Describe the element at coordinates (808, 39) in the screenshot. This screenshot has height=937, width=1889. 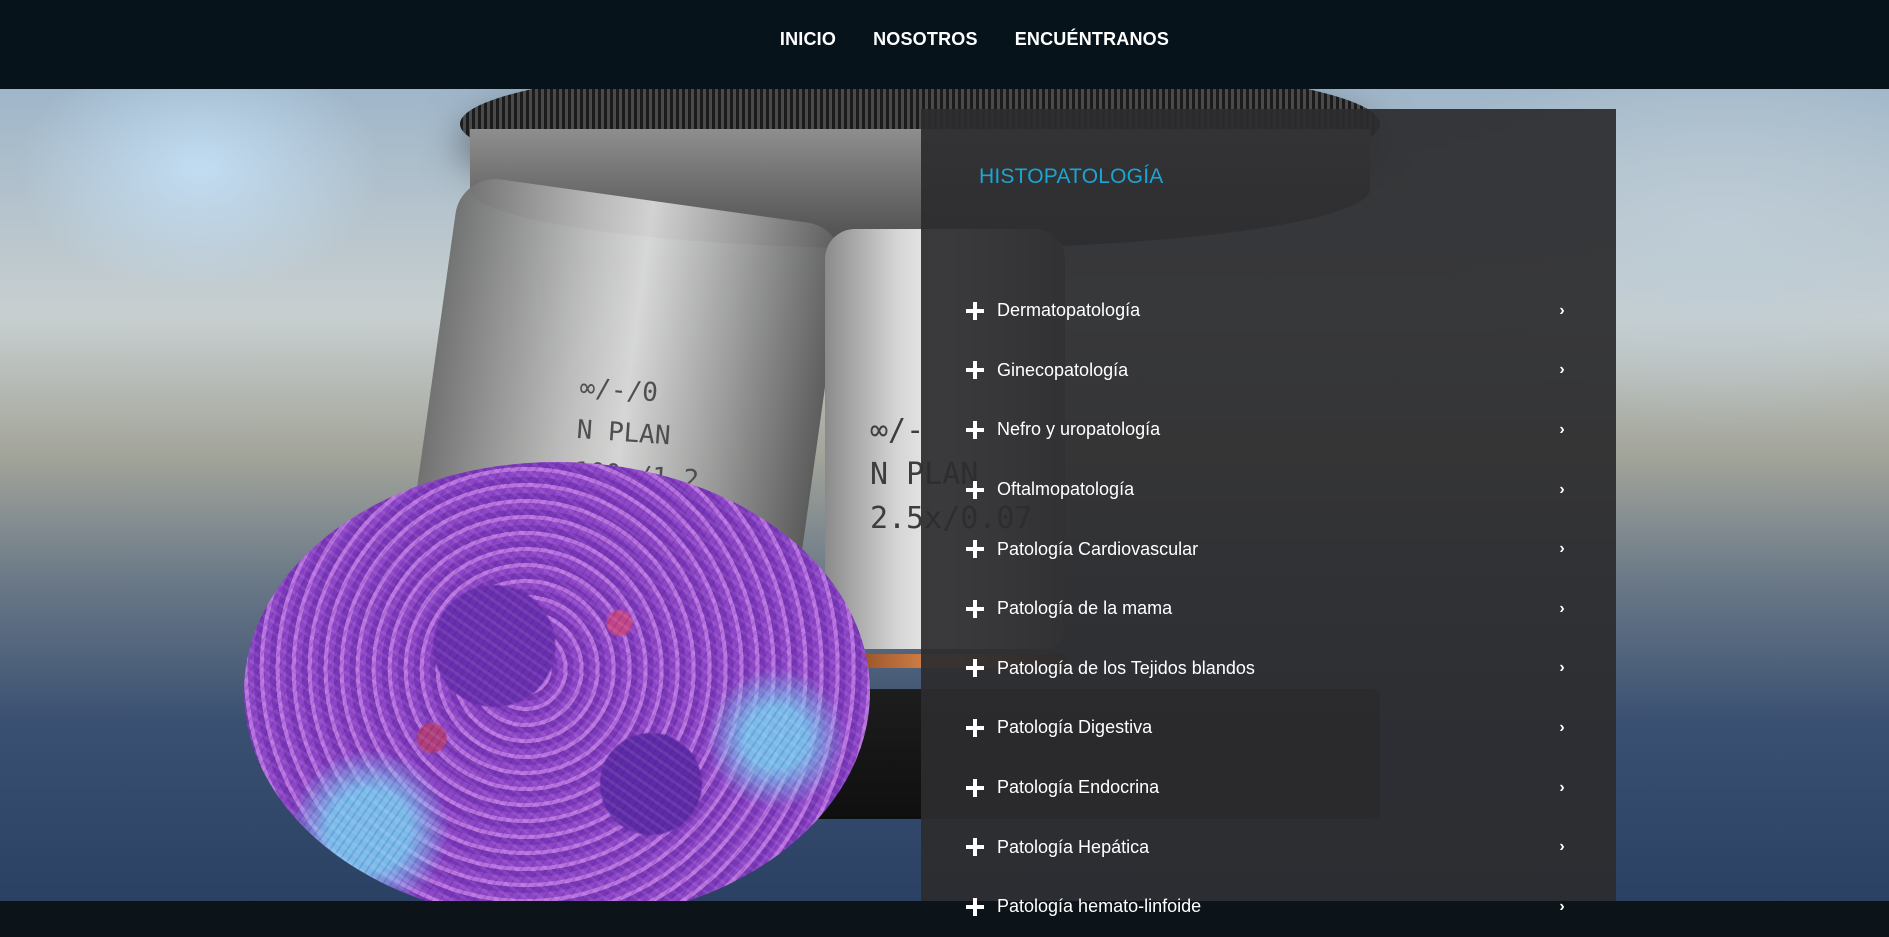
I see `nav-inicio-link: INICIO` at that location.